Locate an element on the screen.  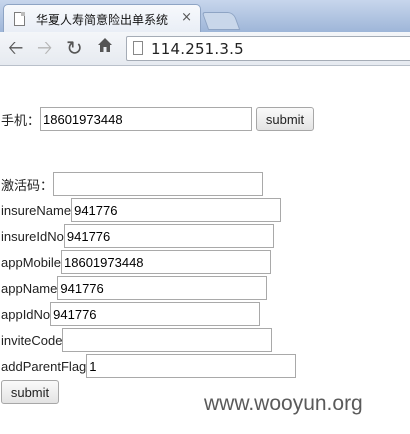
activation-input is located at coordinates (158, 184).